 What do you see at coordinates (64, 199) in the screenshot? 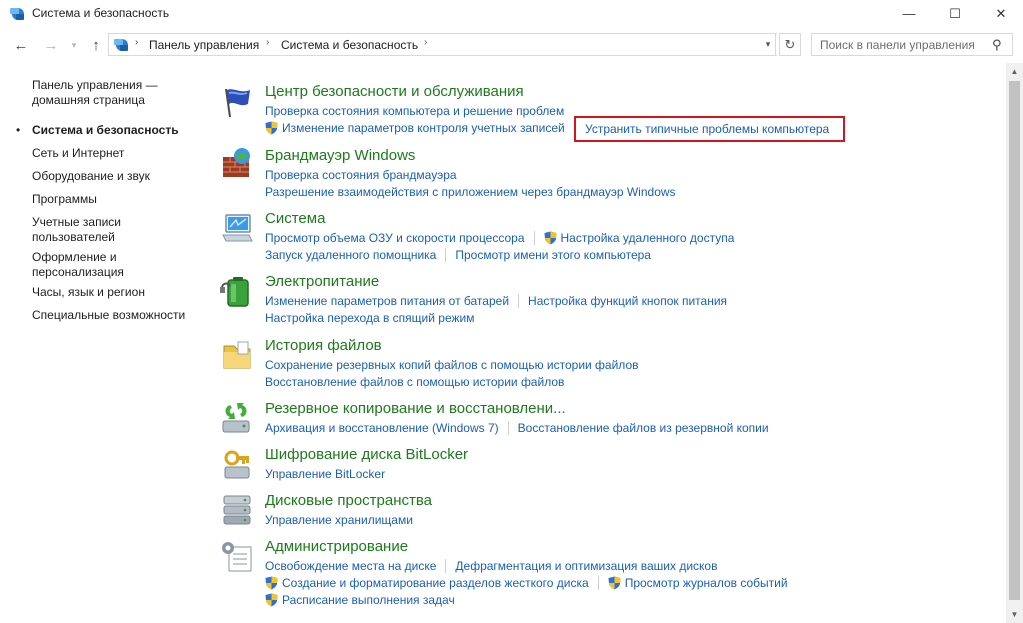
I see `sidebar-item-programs: Программы` at bounding box center [64, 199].